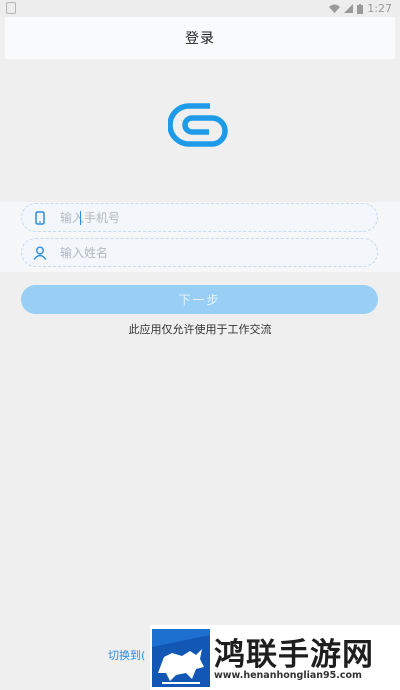 The image size is (400, 690). I want to click on name-field, so click(199, 252).